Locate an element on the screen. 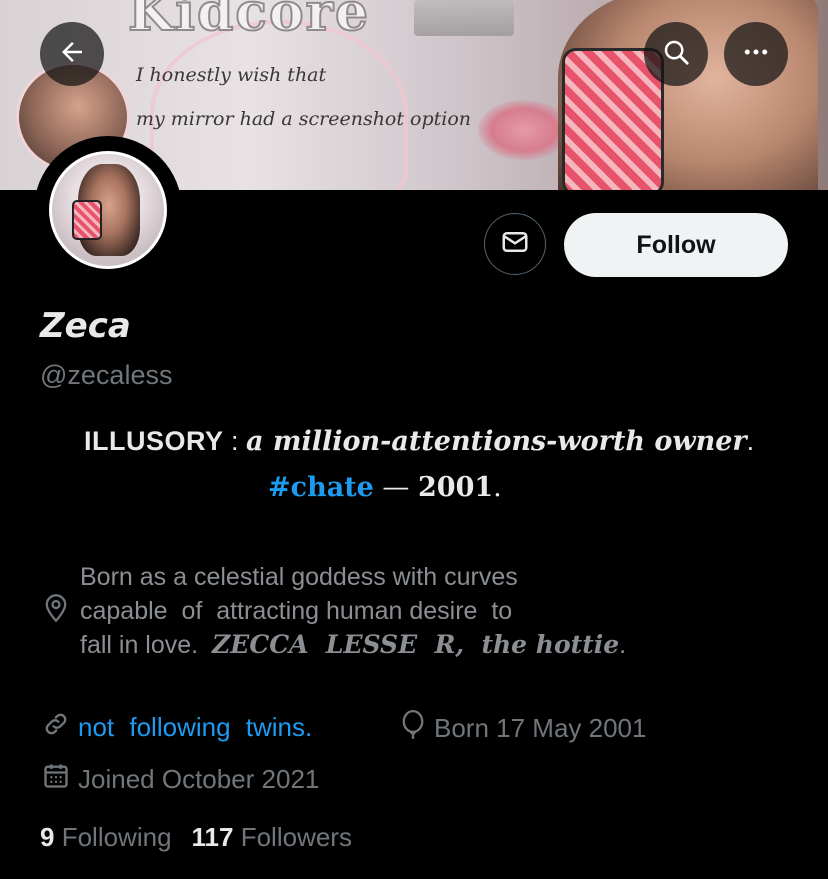 Image resolution: width=828 pixels, height=879 pixels. followers-label: Followers is located at coordinates (296, 837).